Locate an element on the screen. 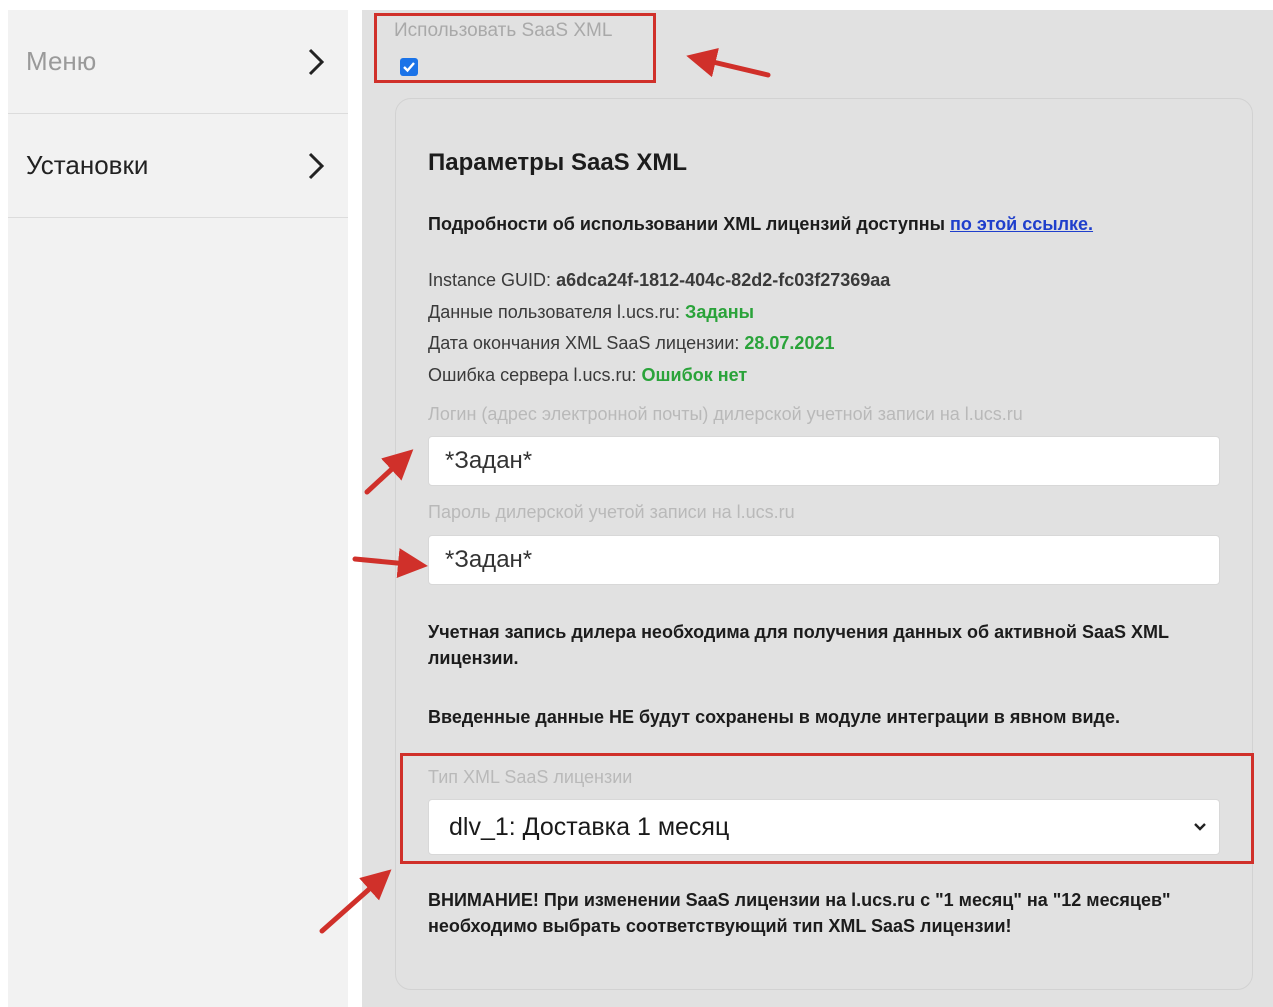 This screenshot has height=1007, width=1273. server-error-label: Ошибка сервера l.ucs.ru: is located at coordinates (535, 375).